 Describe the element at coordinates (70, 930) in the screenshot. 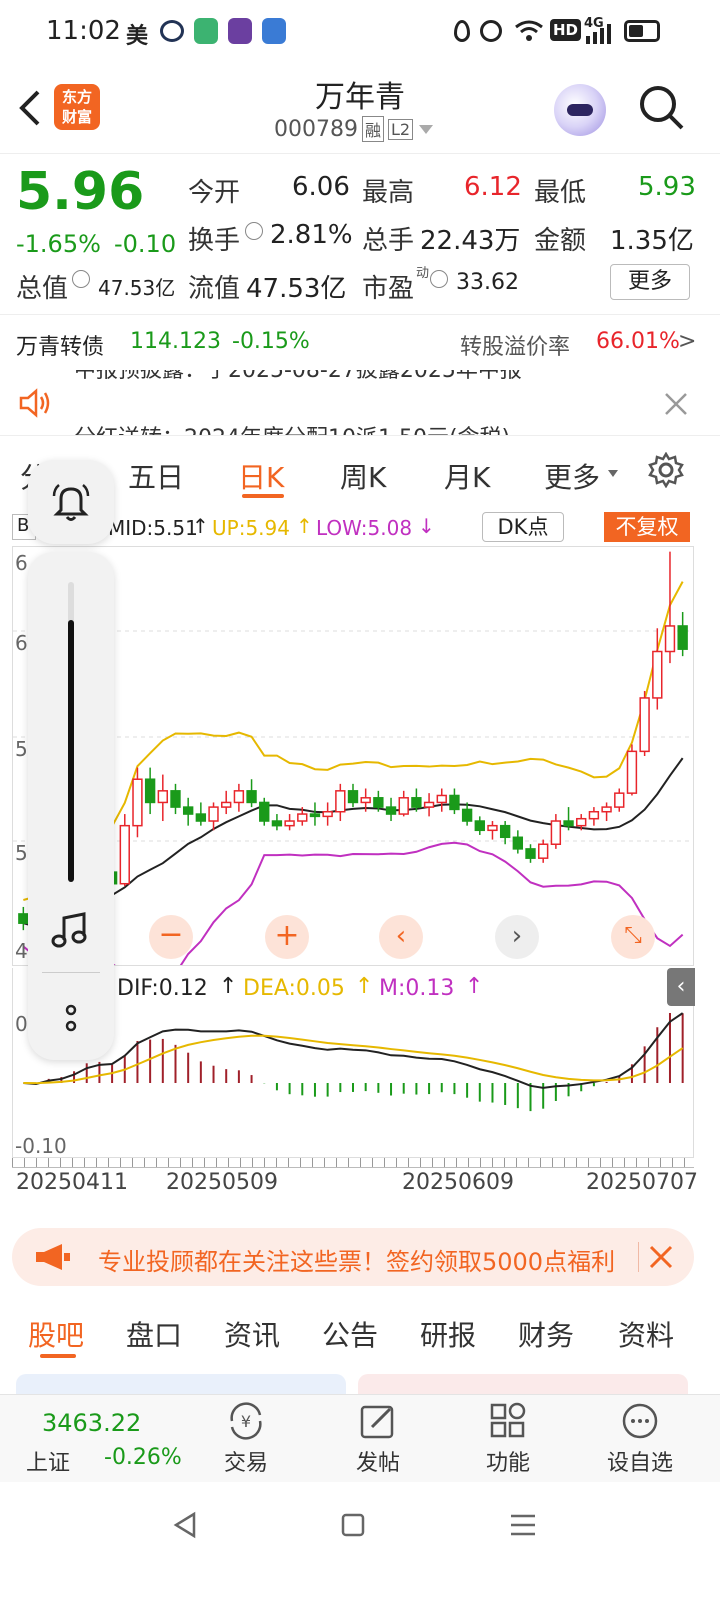

I see `music-note-icon` at that location.